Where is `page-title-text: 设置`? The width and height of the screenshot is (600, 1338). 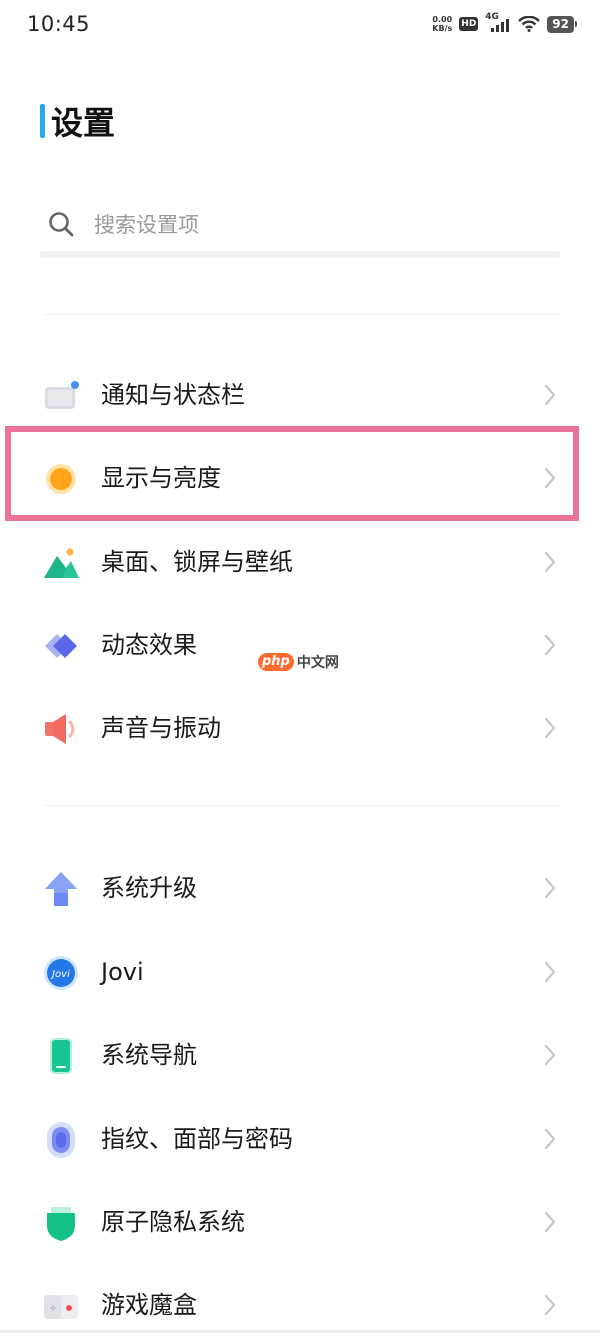 page-title-text: 设置 is located at coordinates (83, 123).